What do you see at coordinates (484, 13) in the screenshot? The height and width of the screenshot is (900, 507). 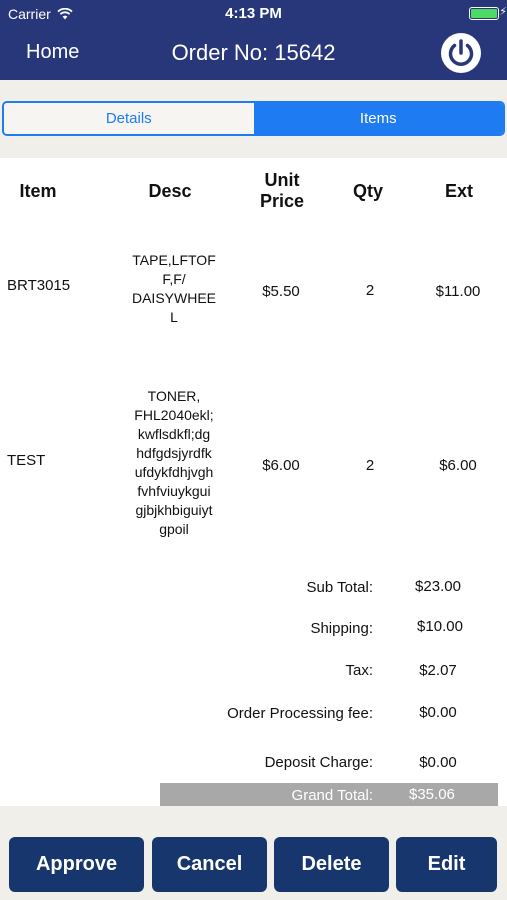 I see `battery-icon` at bounding box center [484, 13].